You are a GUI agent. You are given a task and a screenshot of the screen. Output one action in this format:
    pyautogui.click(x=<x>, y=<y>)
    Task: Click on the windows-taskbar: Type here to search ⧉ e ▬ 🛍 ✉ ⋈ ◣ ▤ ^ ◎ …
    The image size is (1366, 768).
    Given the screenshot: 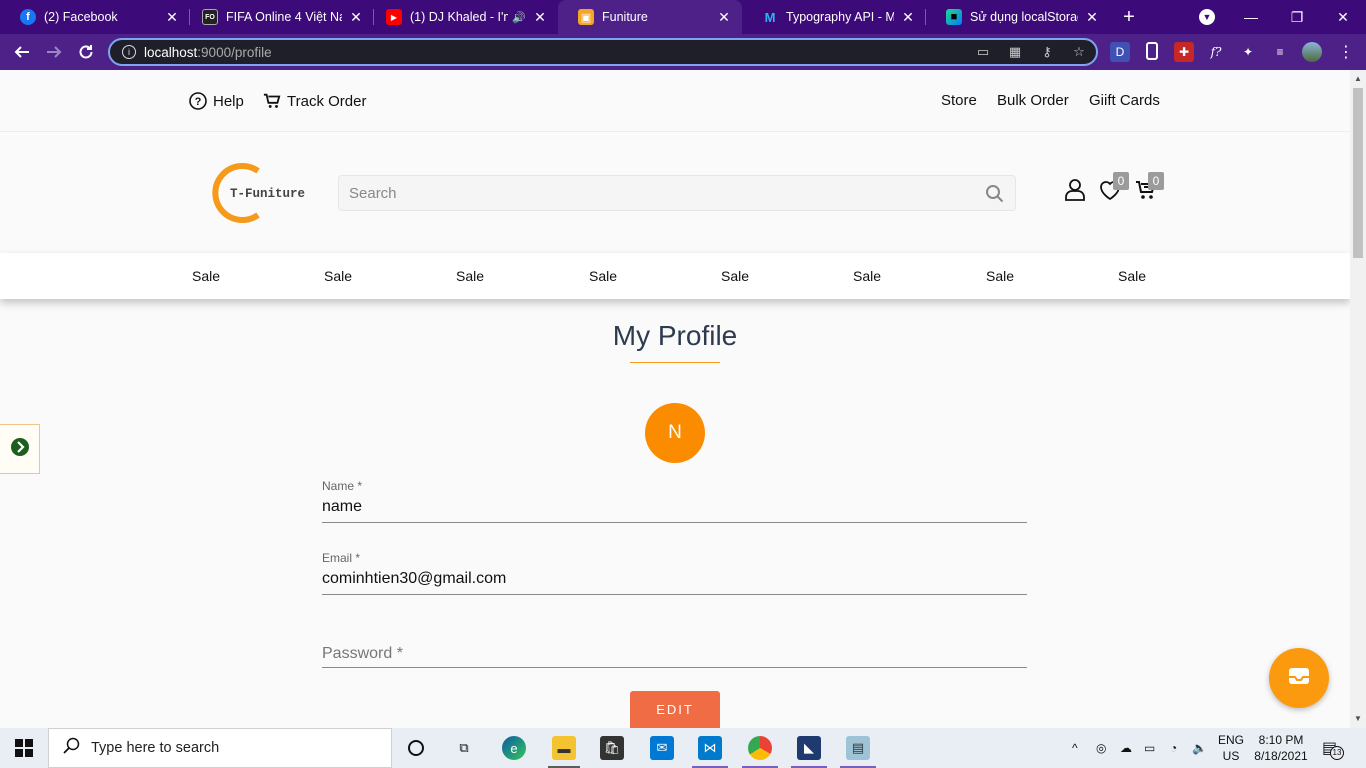 What is the action you would take?
    pyautogui.click(x=683, y=748)
    